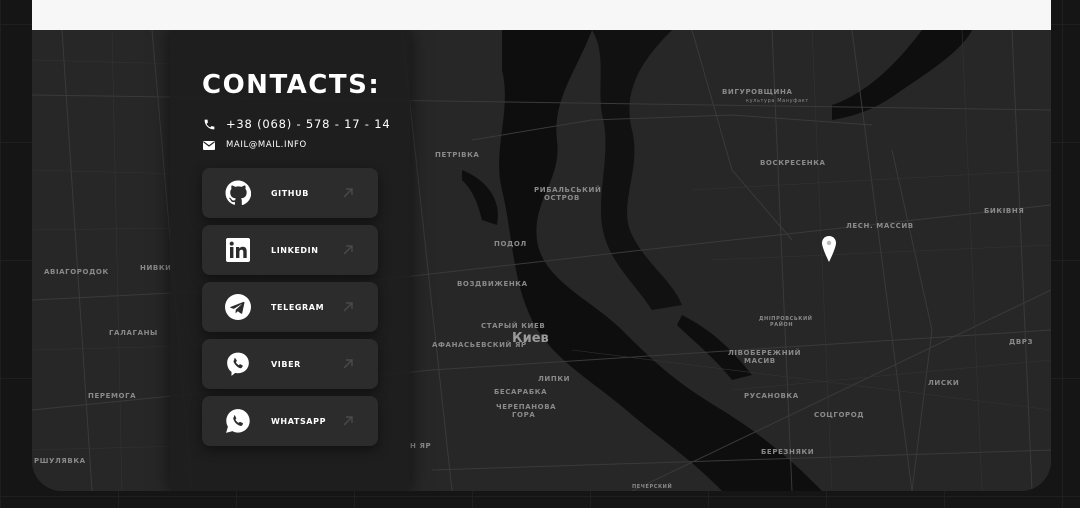 Image resolution: width=1080 pixels, height=508 pixels. Describe the element at coordinates (298, 307) in the screenshot. I see `telegram-label: TELEGRAM` at that location.